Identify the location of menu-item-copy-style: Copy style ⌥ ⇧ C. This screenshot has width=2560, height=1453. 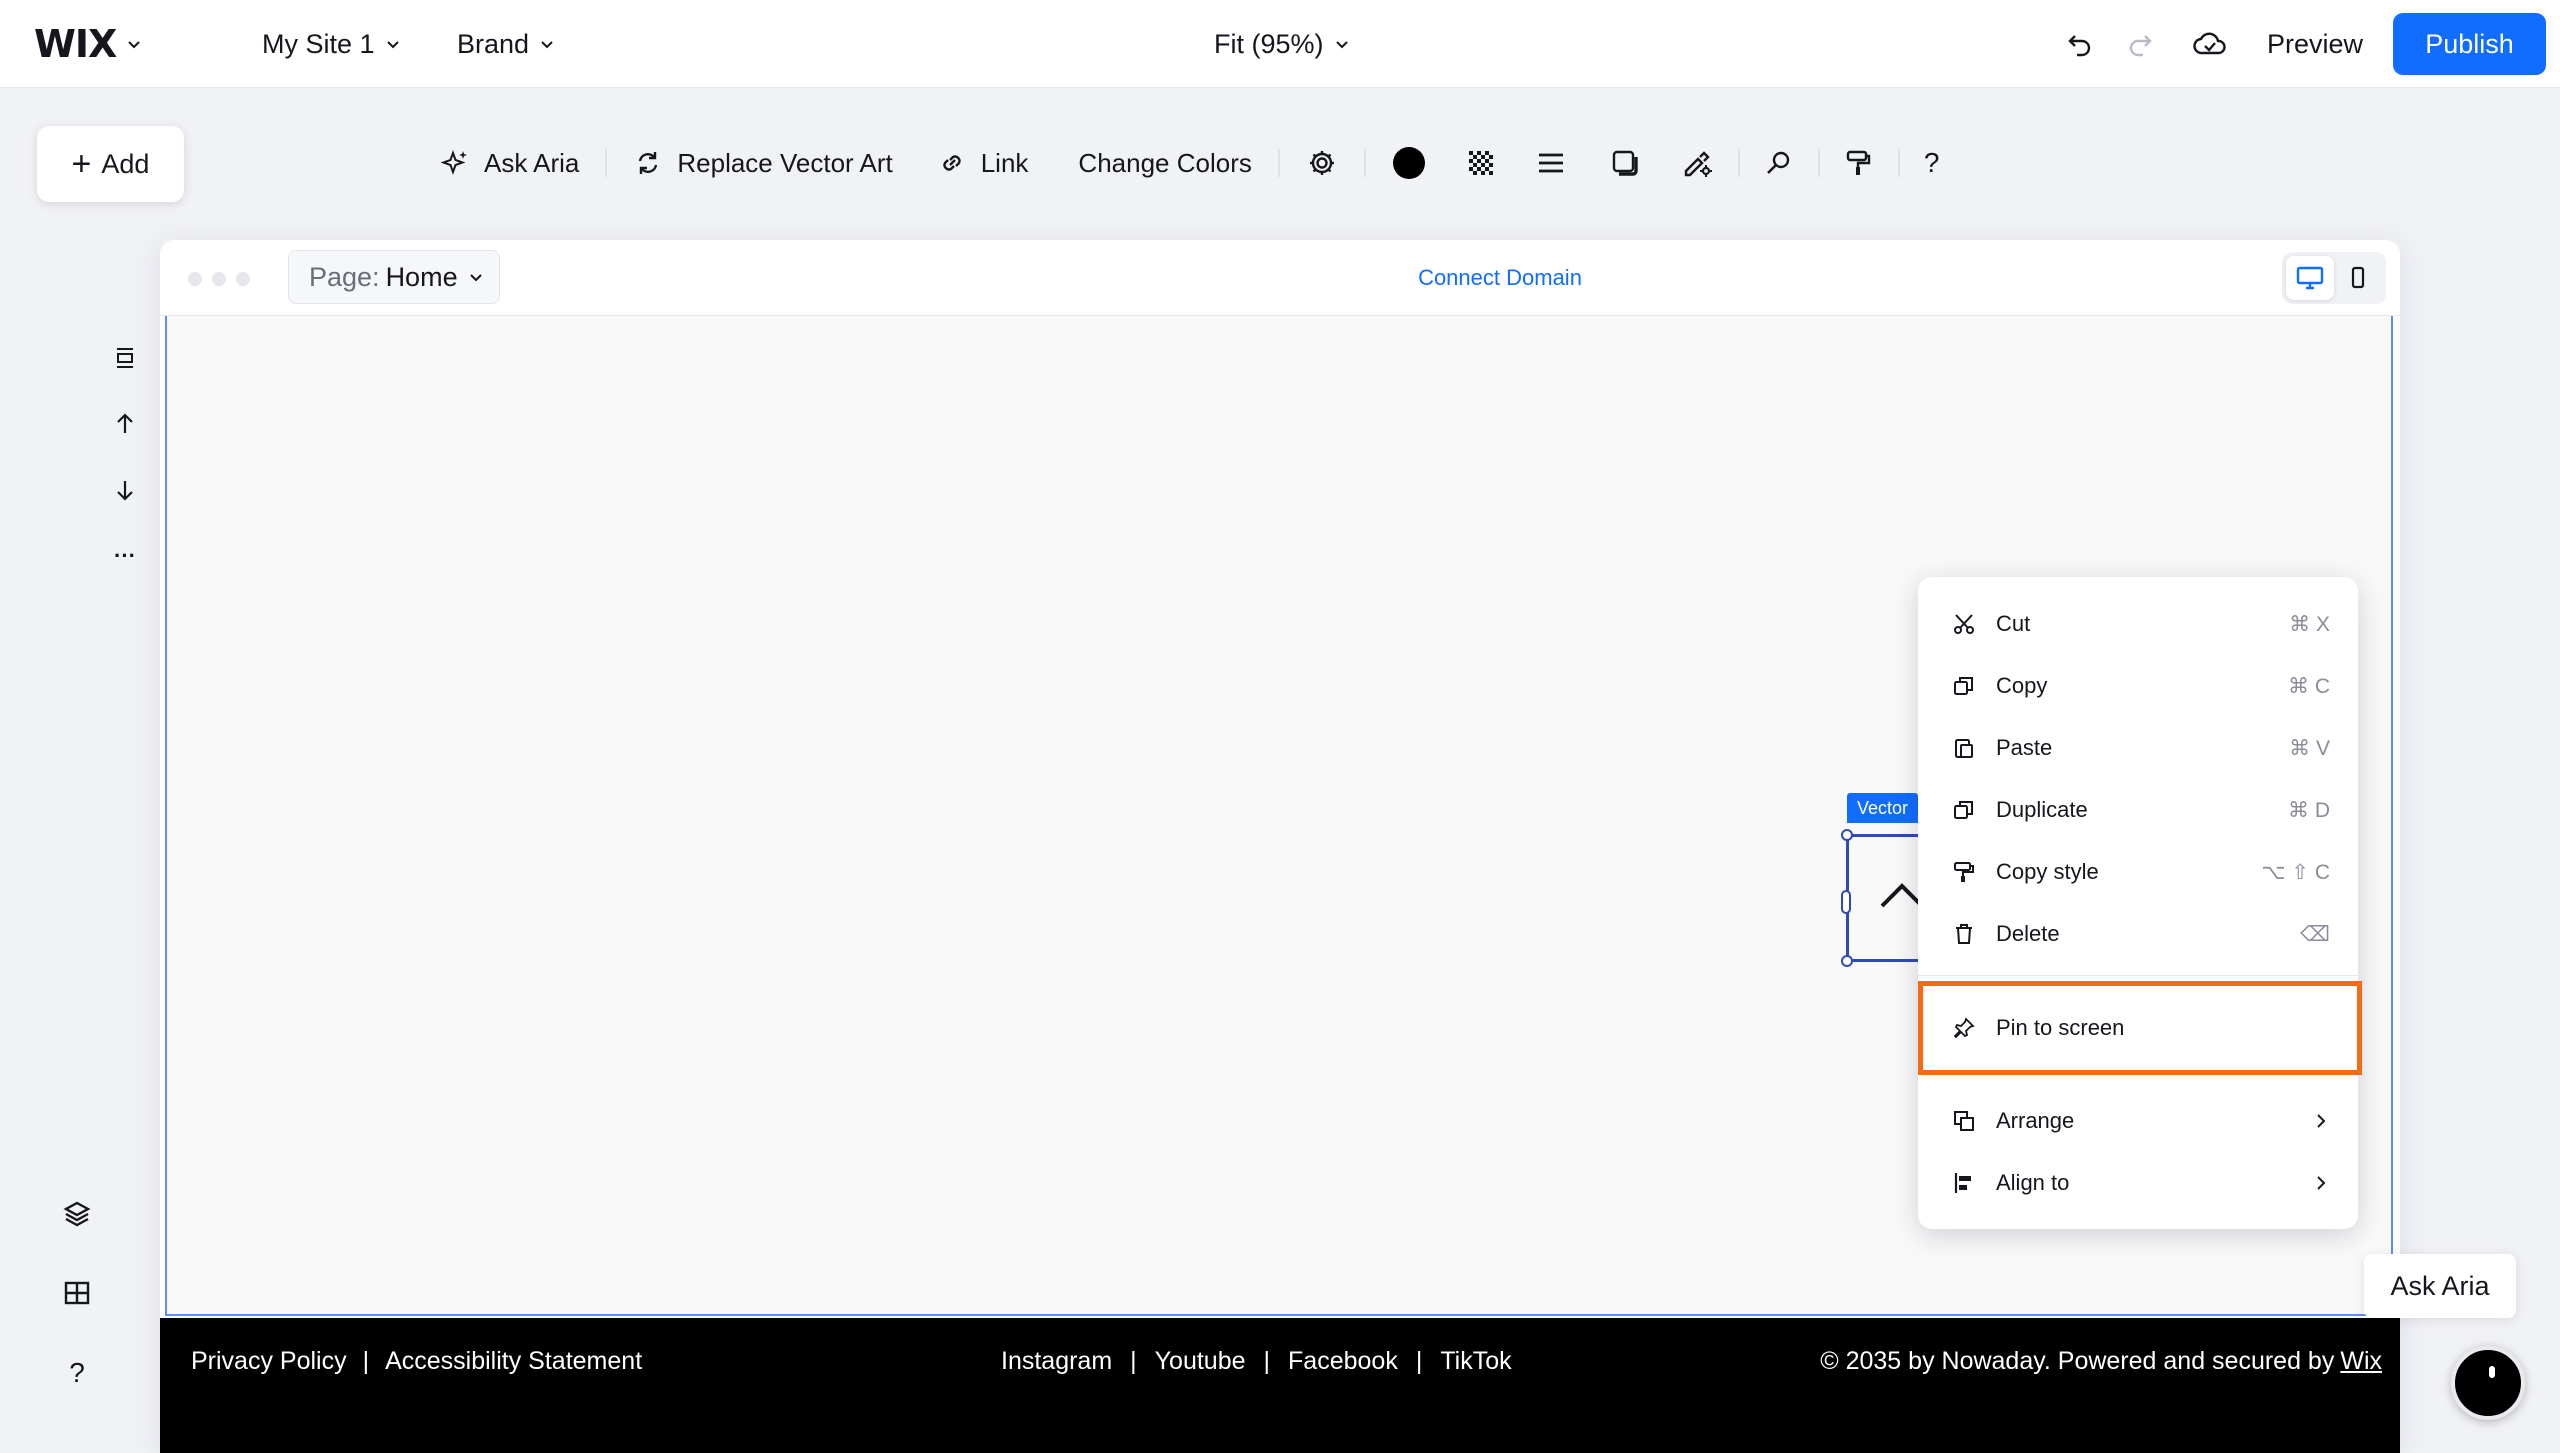
(2138, 872).